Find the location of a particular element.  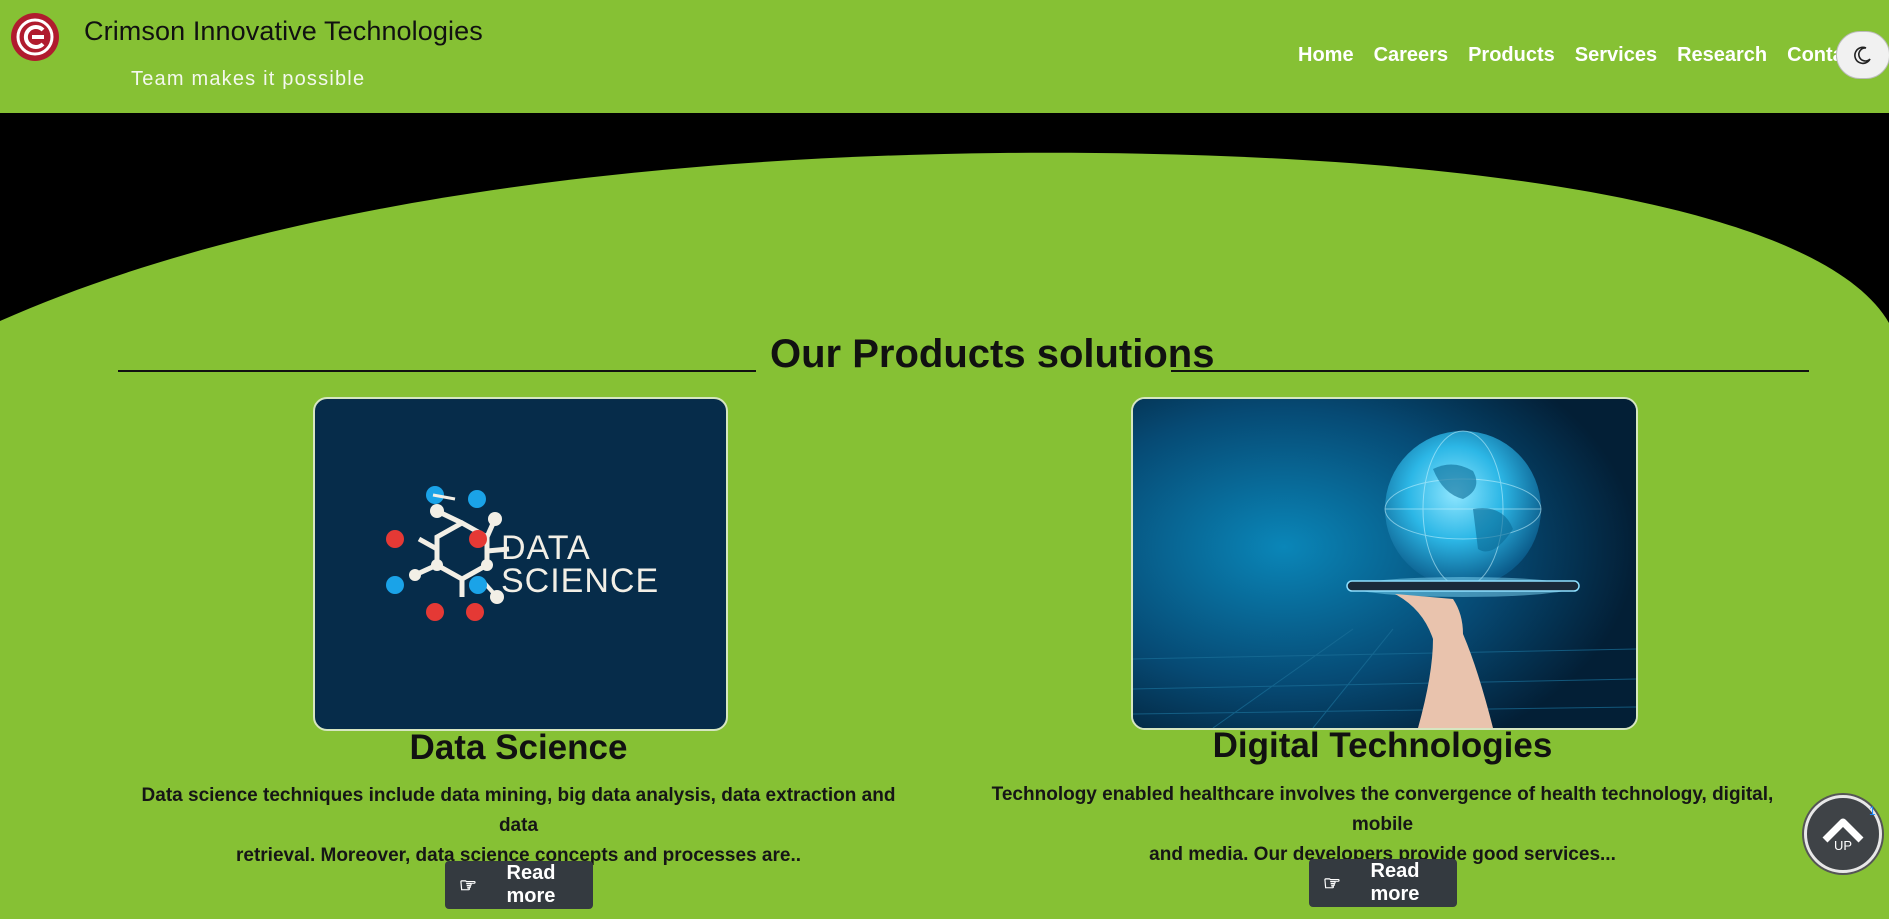

brand-title: Crimson Innovative Technologies is located at coordinates (283, 31).